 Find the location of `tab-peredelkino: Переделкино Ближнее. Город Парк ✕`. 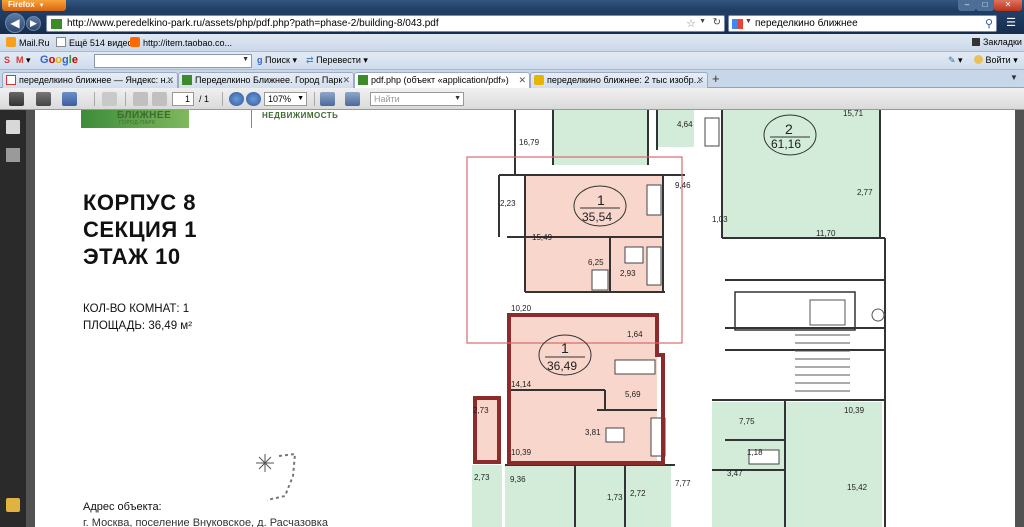

tab-peredelkino: Переделкино Ближнее. Город Парк ✕ is located at coordinates (266, 80).